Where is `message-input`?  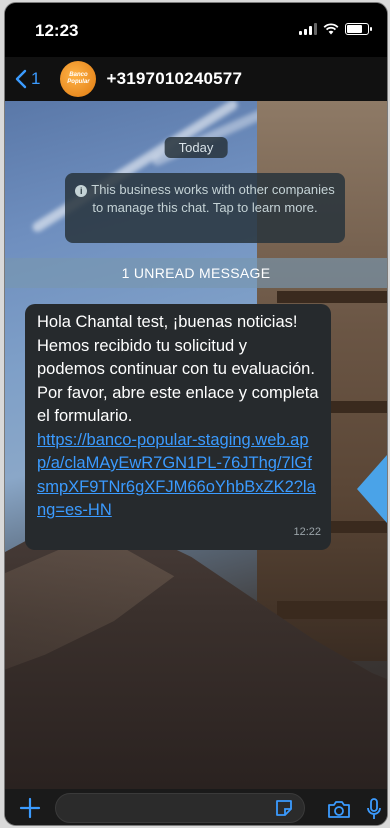
message-input is located at coordinates (180, 808).